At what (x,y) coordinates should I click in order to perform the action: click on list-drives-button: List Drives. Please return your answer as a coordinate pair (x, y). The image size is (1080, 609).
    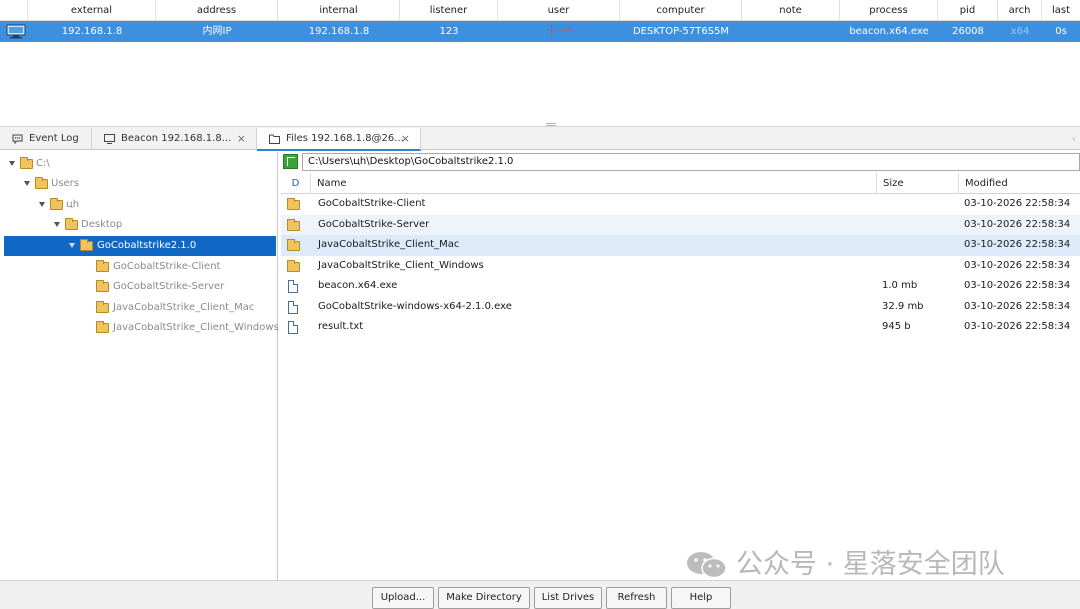
    Looking at the image, I should click on (568, 598).